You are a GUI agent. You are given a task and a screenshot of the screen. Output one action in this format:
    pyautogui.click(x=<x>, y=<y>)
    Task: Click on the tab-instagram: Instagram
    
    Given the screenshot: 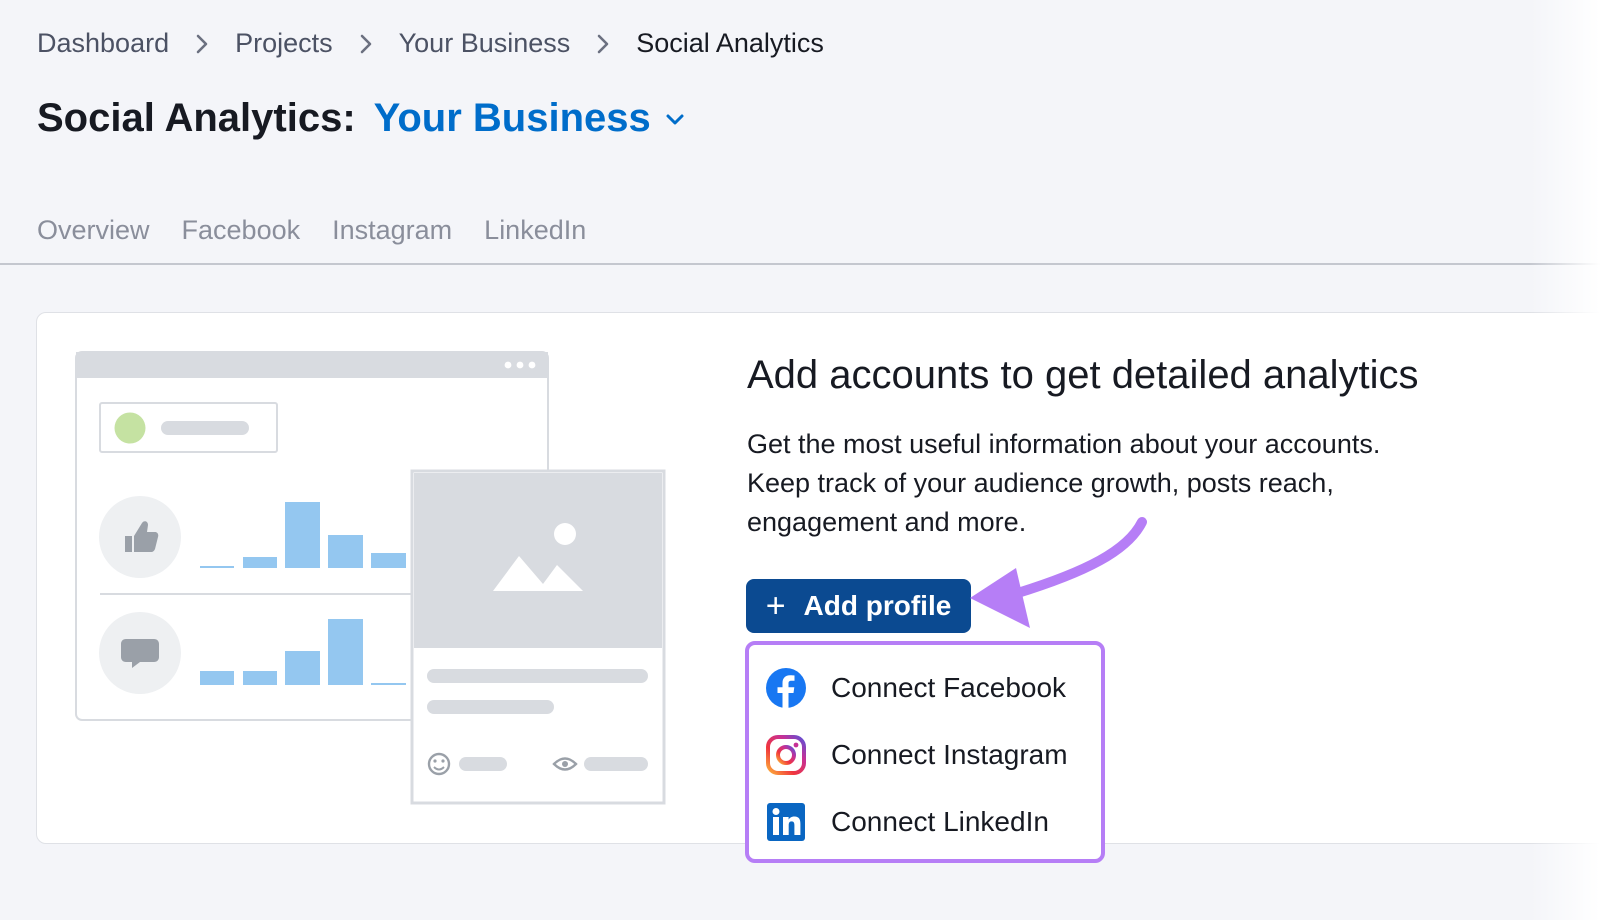 What is the action you would take?
    pyautogui.click(x=392, y=230)
    